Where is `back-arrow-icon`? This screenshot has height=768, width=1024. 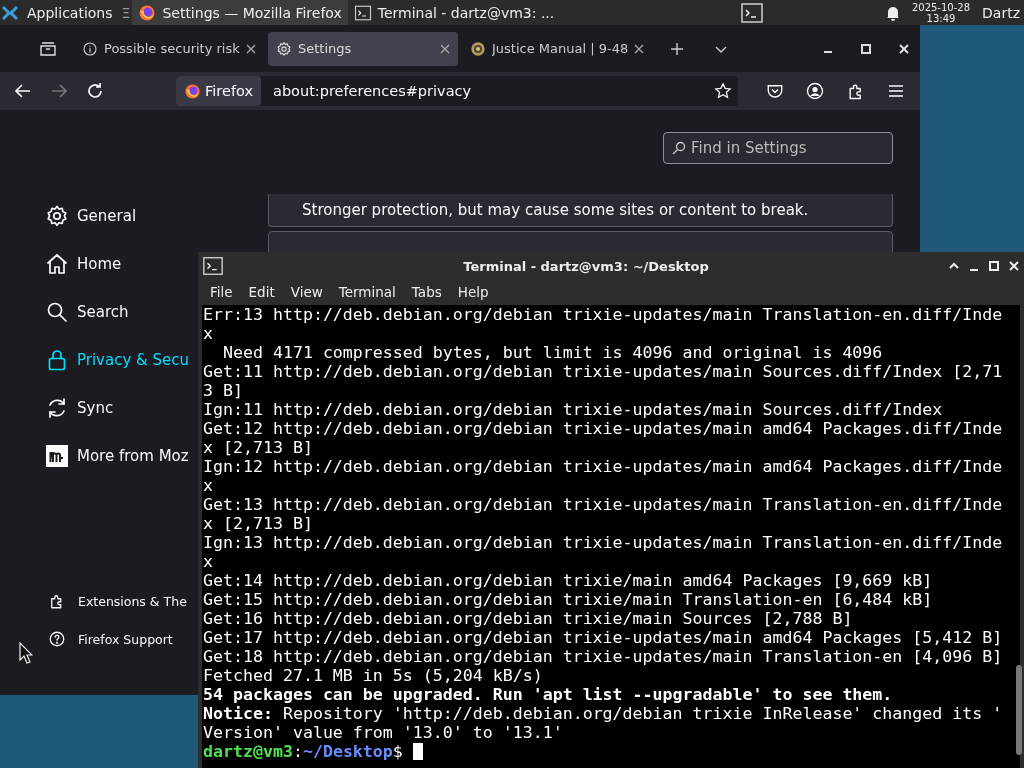 back-arrow-icon is located at coordinates (23, 91).